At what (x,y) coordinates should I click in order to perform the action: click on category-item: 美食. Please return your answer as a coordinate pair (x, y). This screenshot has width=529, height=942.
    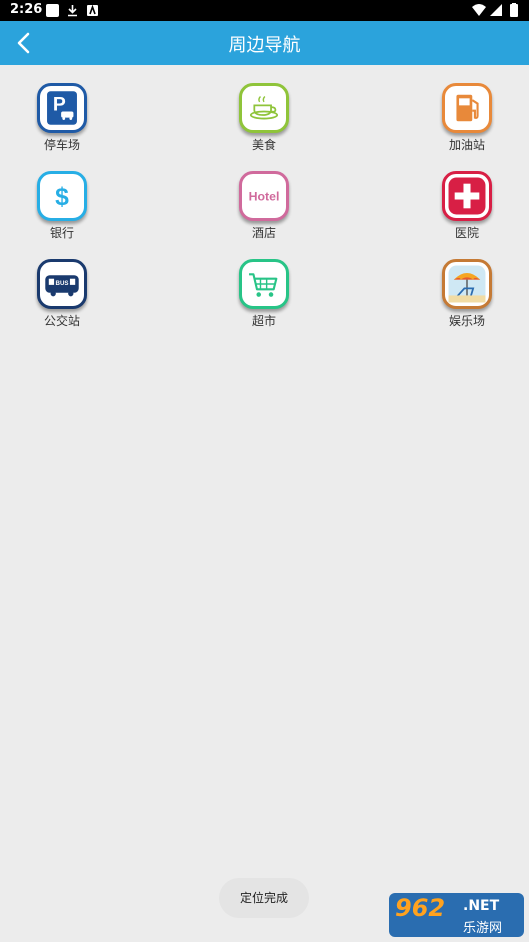
    Looking at the image, I should click on (264, 123).